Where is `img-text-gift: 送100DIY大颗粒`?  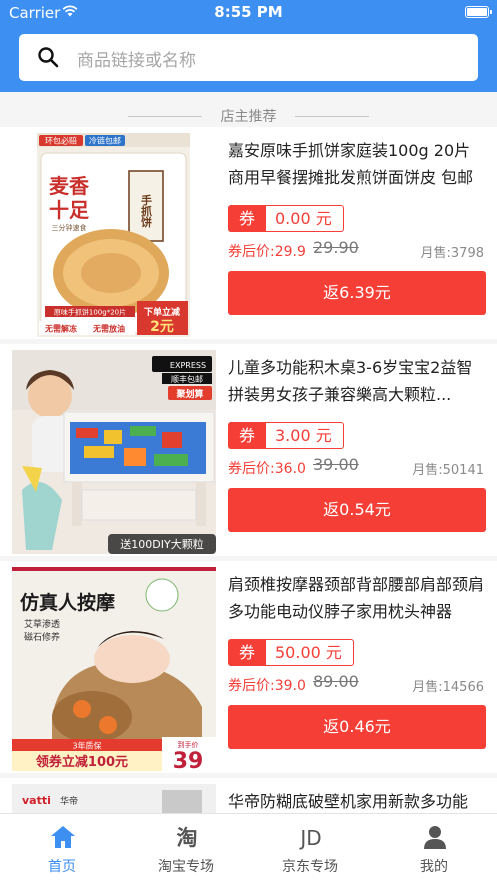 img-text-gift: 送100DIY大颗粒 is located at coordinates (161, 544).